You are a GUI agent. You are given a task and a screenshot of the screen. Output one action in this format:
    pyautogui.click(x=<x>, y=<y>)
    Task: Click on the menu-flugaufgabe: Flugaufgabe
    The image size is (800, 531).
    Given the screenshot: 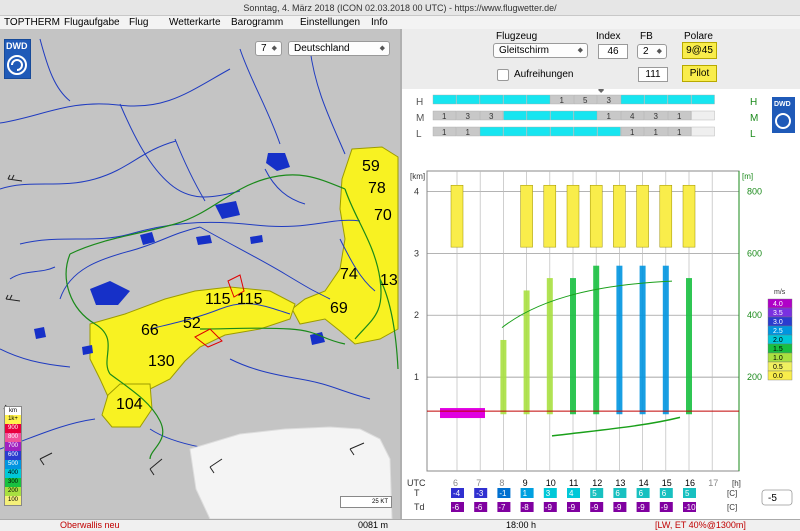 What is the action you would take?
    pyautogui.click(x=92, y=22)
    